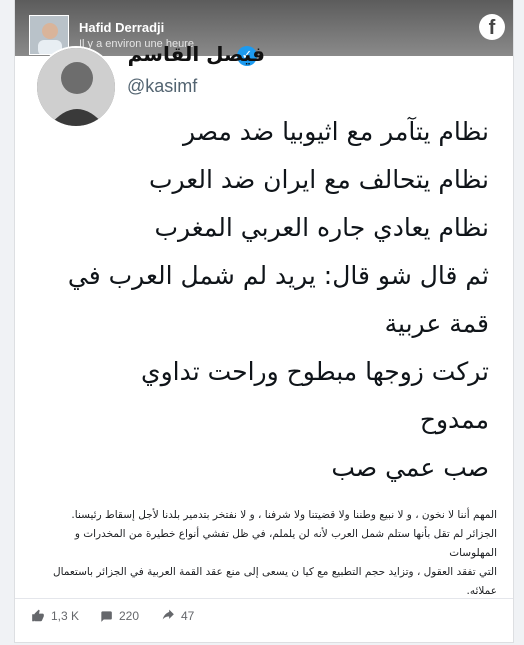 The image size is (524, 645). I want to click on share-stat: 47, so click(177, 616).